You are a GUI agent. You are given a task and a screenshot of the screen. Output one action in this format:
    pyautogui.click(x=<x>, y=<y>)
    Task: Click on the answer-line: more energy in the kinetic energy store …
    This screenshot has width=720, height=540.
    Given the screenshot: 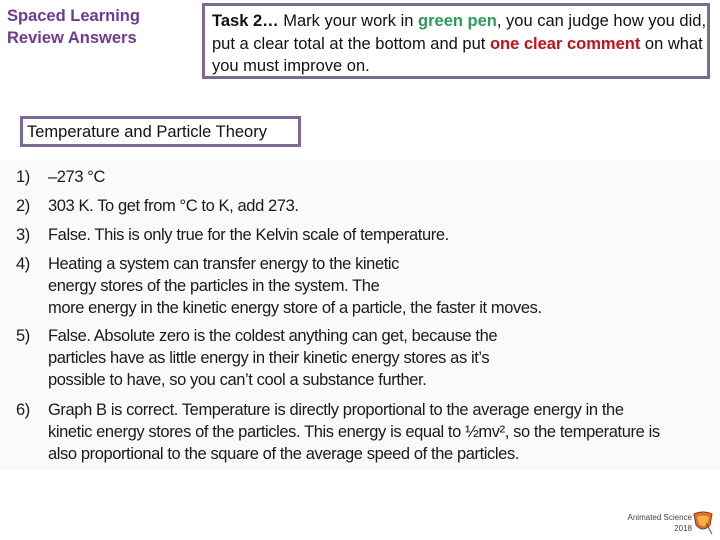 What is the action you would take?
    pyautogui.click(x=295, y=308)
    